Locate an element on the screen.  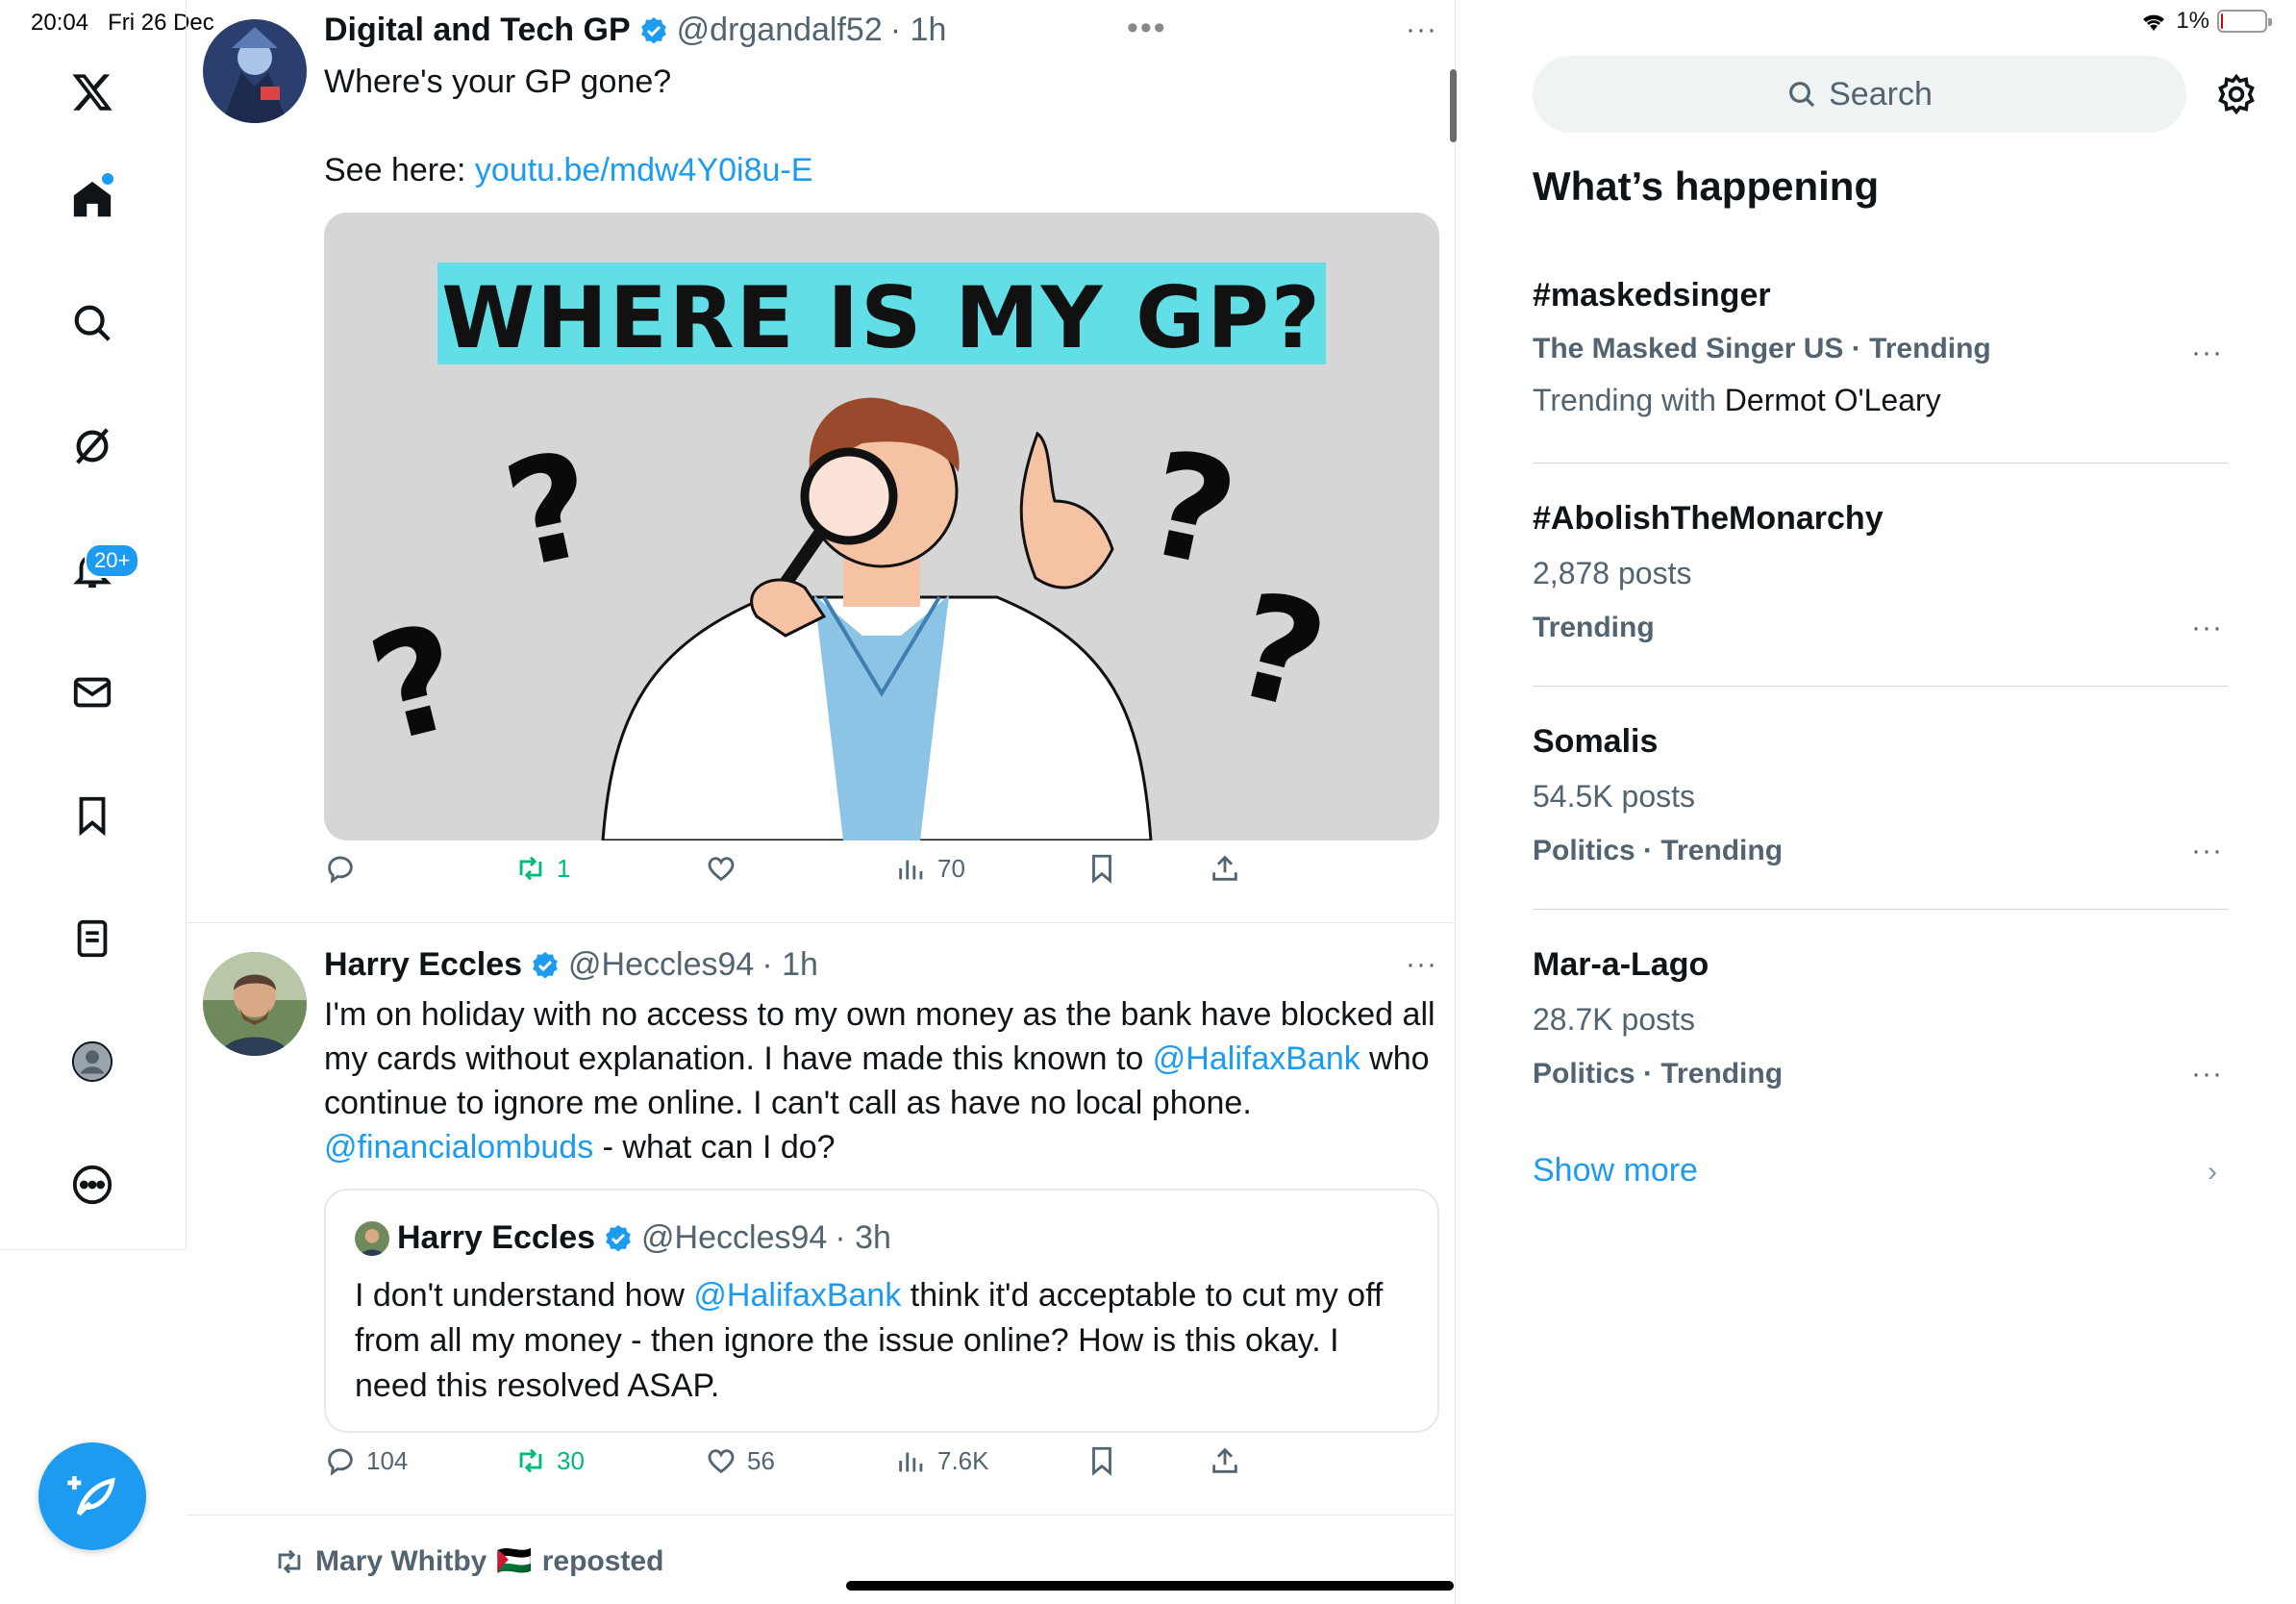
quoted-avatar is located at coordinates (372, 1238).